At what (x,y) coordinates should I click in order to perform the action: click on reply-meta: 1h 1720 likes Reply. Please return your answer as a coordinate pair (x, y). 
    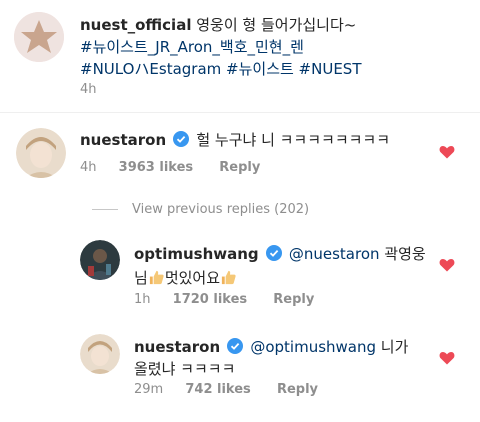
    Looking at the image, I should click on (224, 299).